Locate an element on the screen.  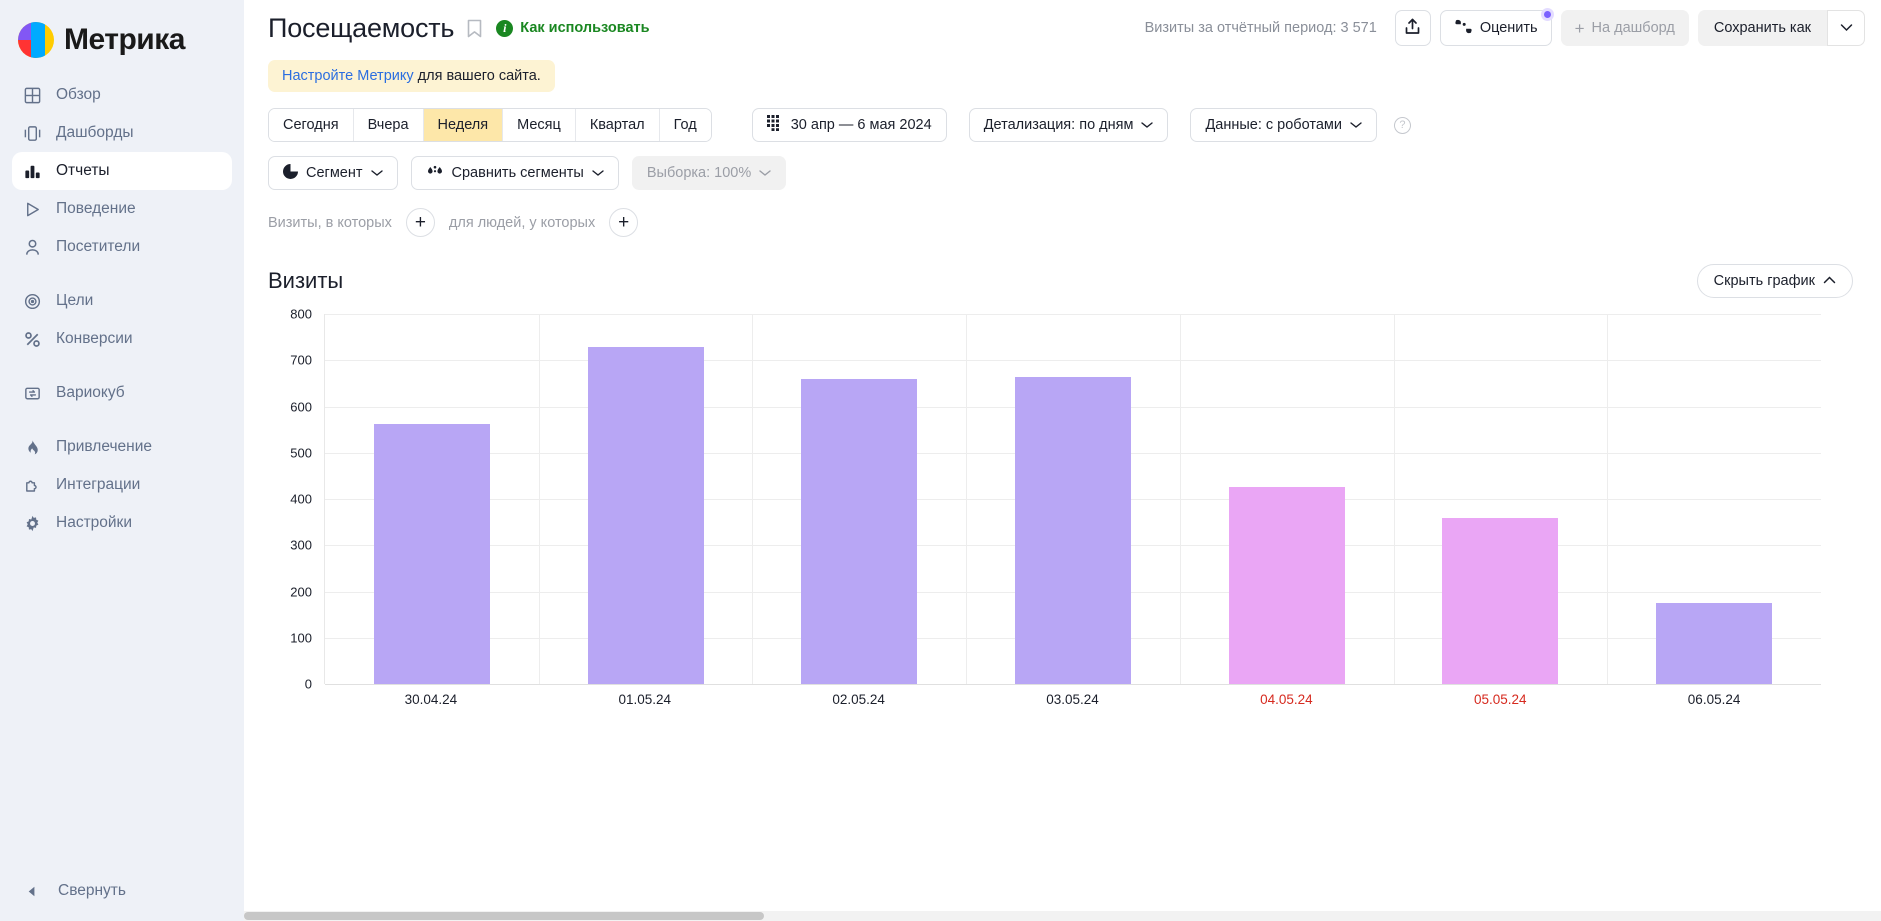
date-range-picker: 30 апр — 6 мая 2024 is located at coordinates (849, 125).